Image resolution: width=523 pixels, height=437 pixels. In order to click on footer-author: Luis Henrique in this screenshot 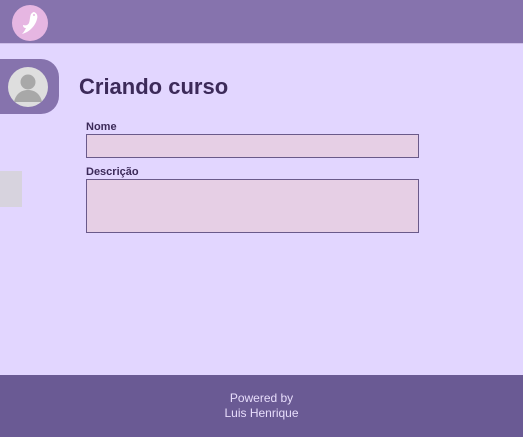, I will do `click(261, 413)`.